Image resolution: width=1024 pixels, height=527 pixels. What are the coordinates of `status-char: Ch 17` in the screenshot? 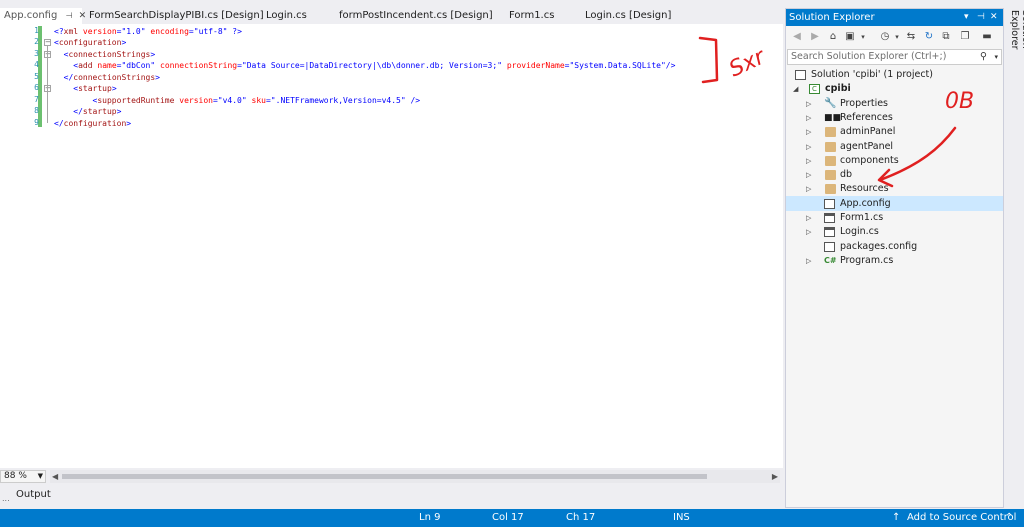 It's located at (581, 517).